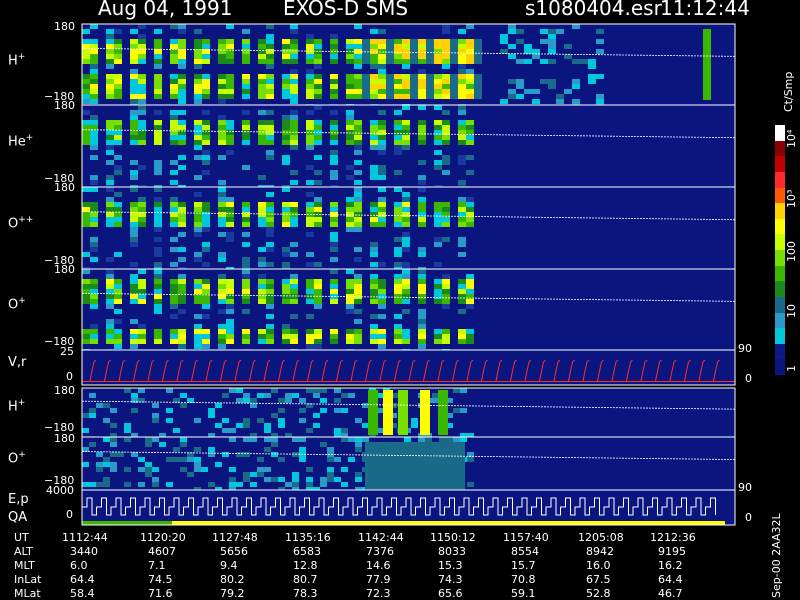 This screenshot has height=600, width=800. Describe the element at coordinates (378, 593) in the screenshot. I see `footer-cell: 72.3` at that location.